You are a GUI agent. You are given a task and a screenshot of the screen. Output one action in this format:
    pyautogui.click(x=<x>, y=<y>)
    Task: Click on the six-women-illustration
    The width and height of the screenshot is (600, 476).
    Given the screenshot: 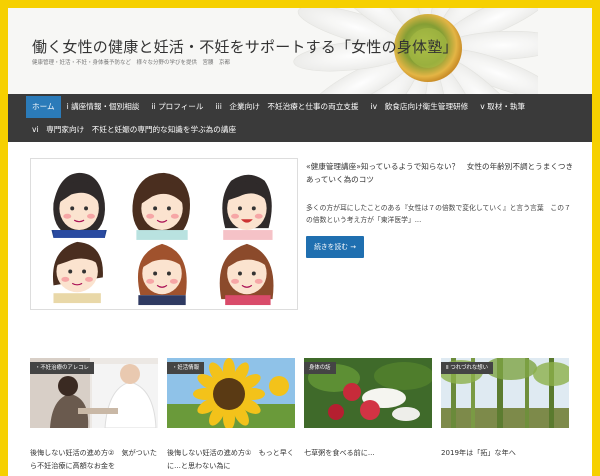 What is the action you would take?
    pyautogui.click(x=164, y=234)
    